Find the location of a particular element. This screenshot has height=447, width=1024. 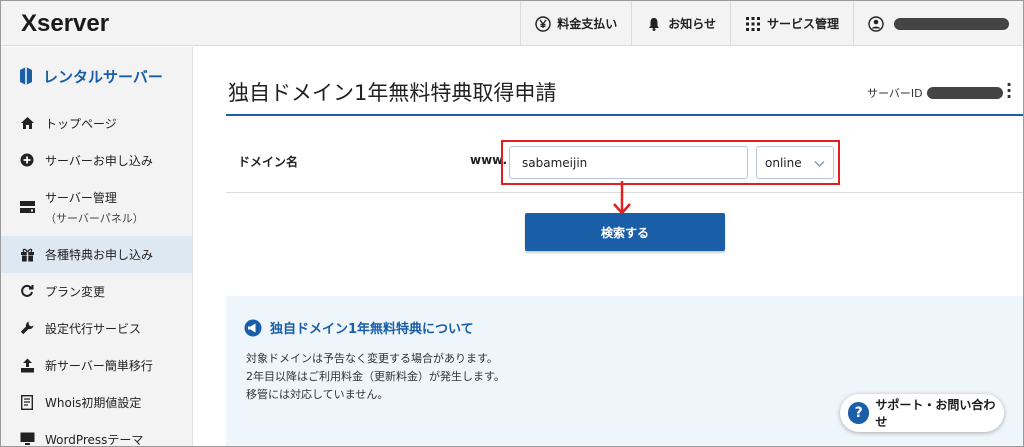

sidebar-item-label: 各種特典お申し込み is located at coordinates (99, 255).